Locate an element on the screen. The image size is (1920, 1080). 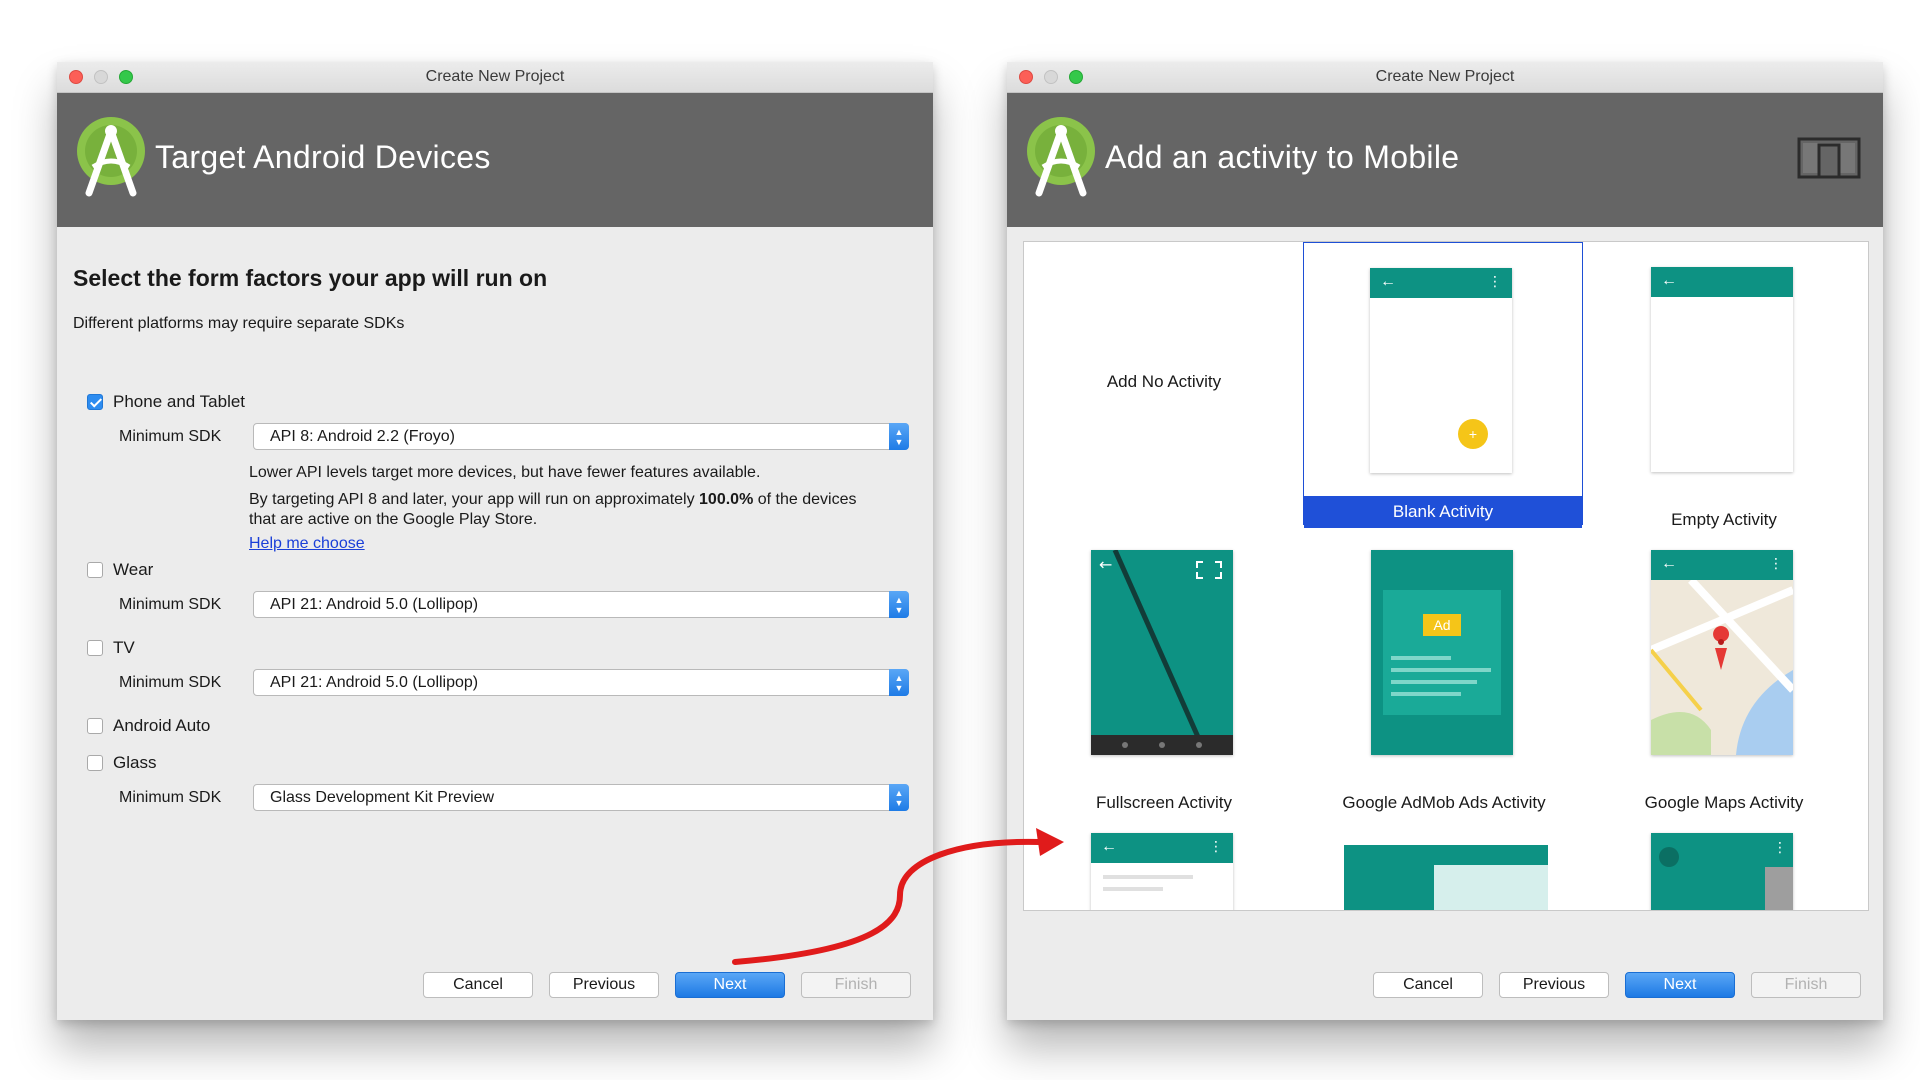
ad-card: Ad is located at coordinates (1442, 652).